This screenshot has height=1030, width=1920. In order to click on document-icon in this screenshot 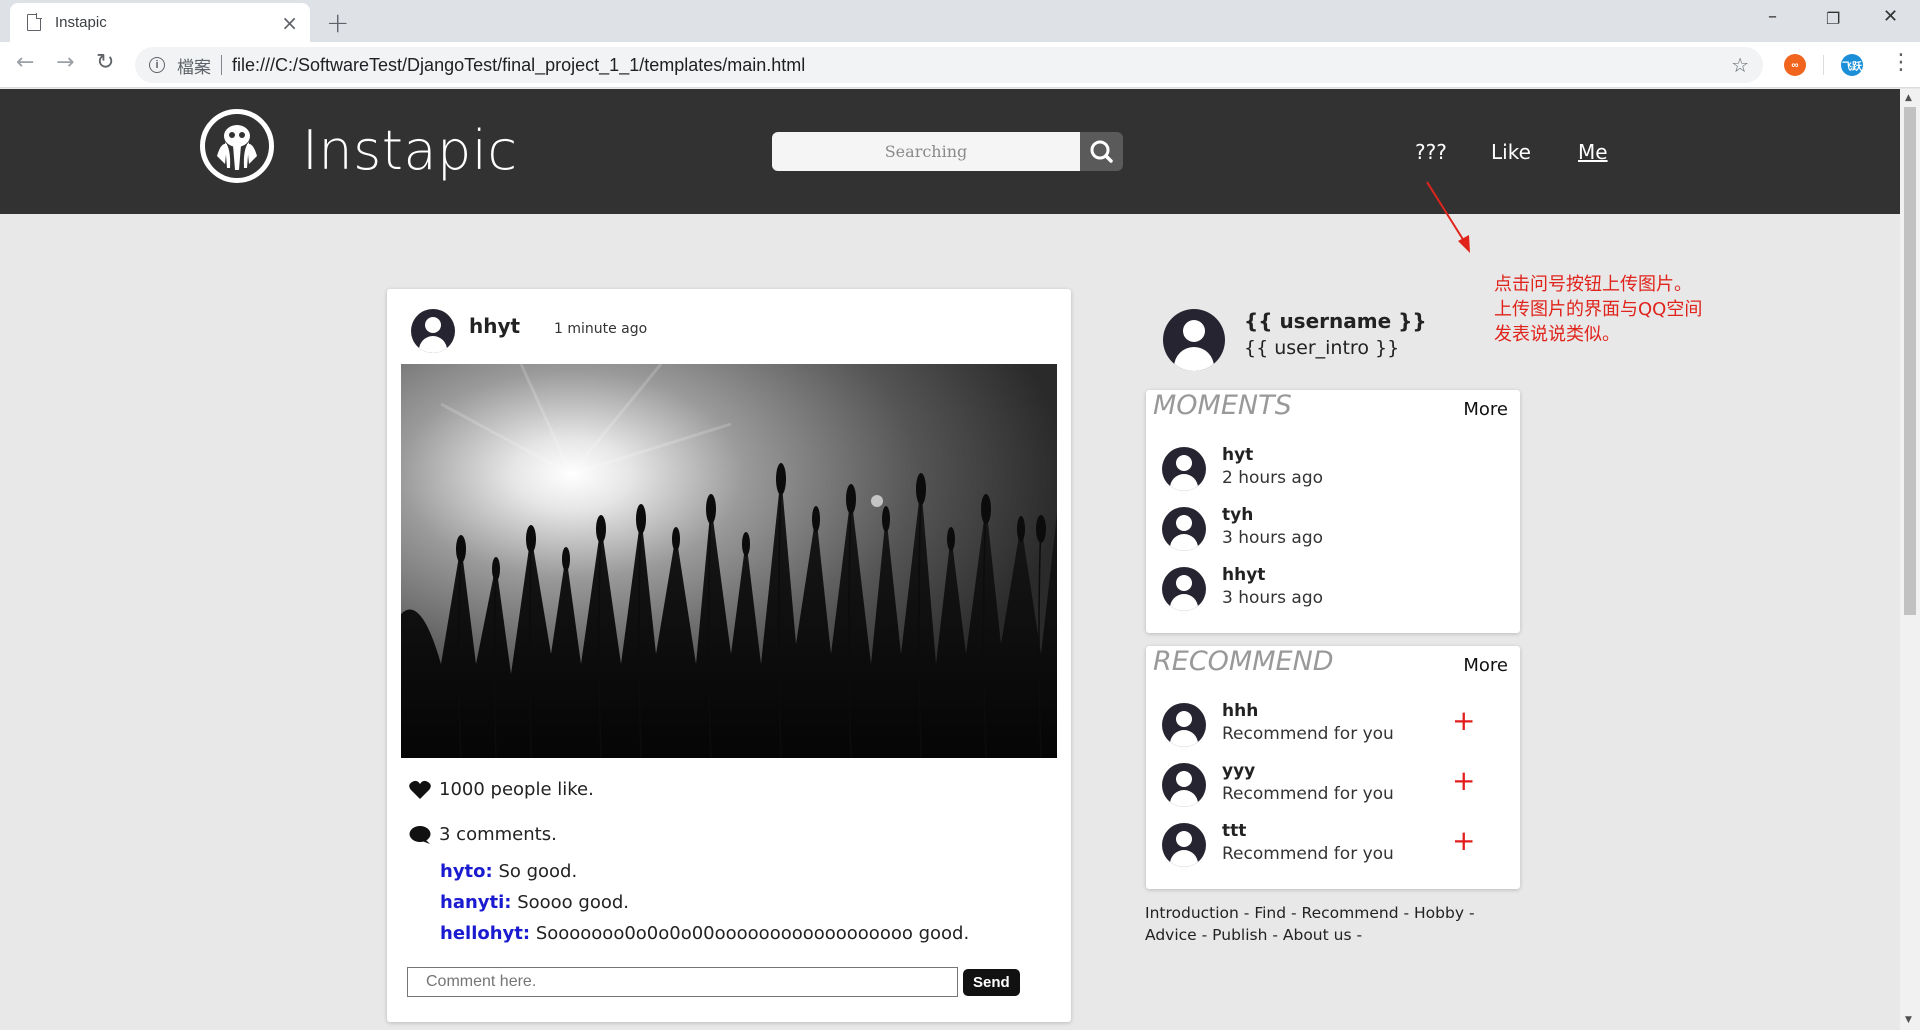, I will do `click(34, 22)`.